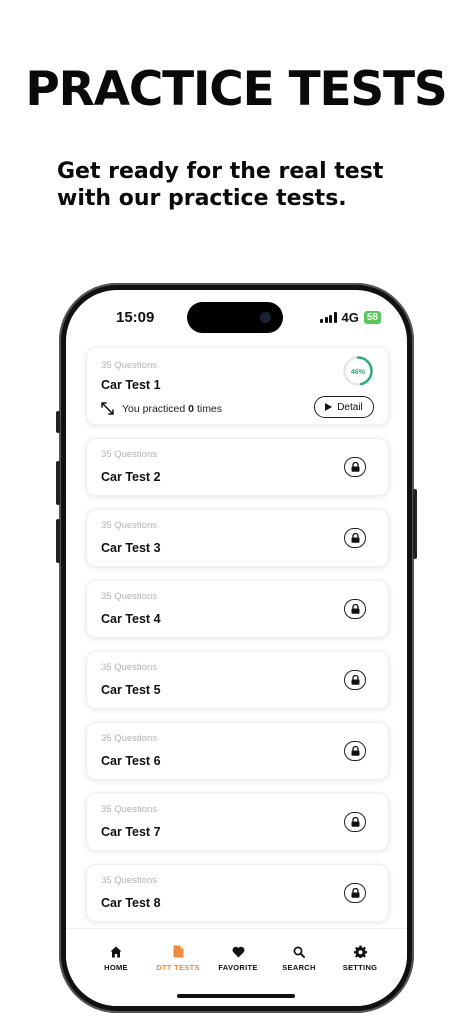 The width and height of the screenshot is (472, 1024). I want to click on practiced-prefix: You practiced, so click(154, 408).